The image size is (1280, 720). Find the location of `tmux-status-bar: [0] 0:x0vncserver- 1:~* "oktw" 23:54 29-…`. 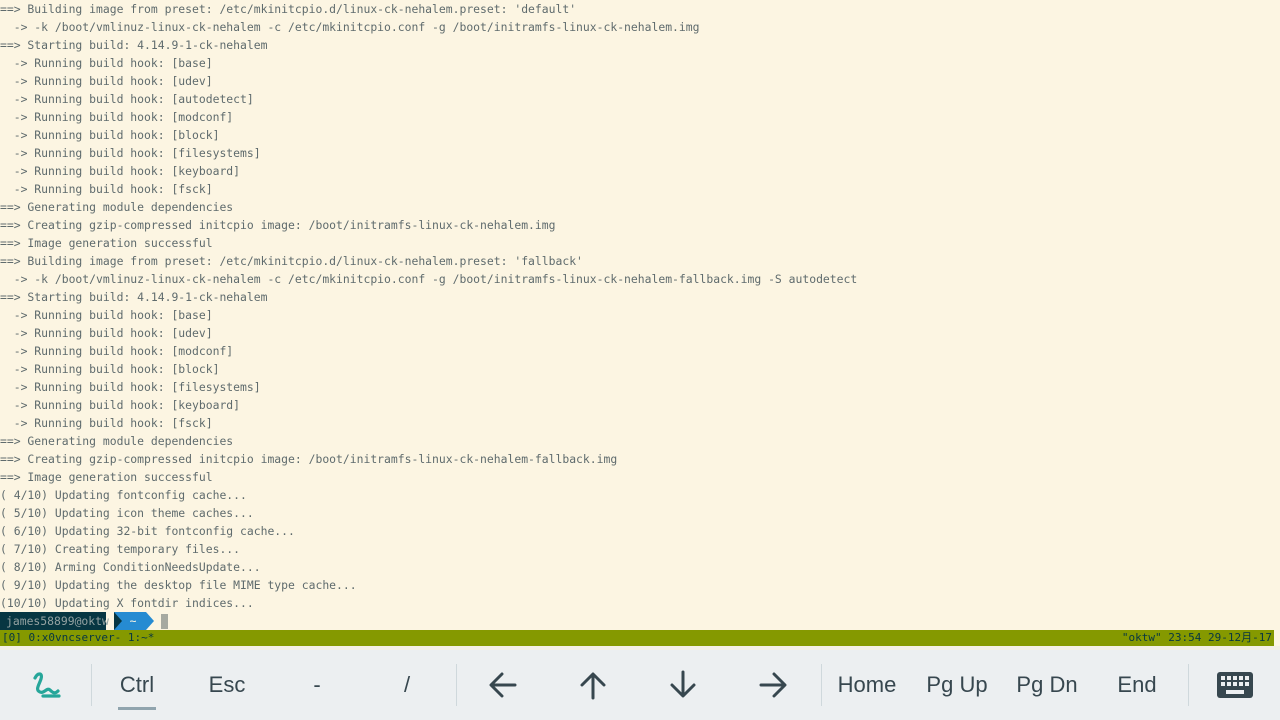

tmux-status-bar: [0] 0:x0vncserver- 1:~* "oktw" 23:54 29-… is located at coordinates (637, 638).